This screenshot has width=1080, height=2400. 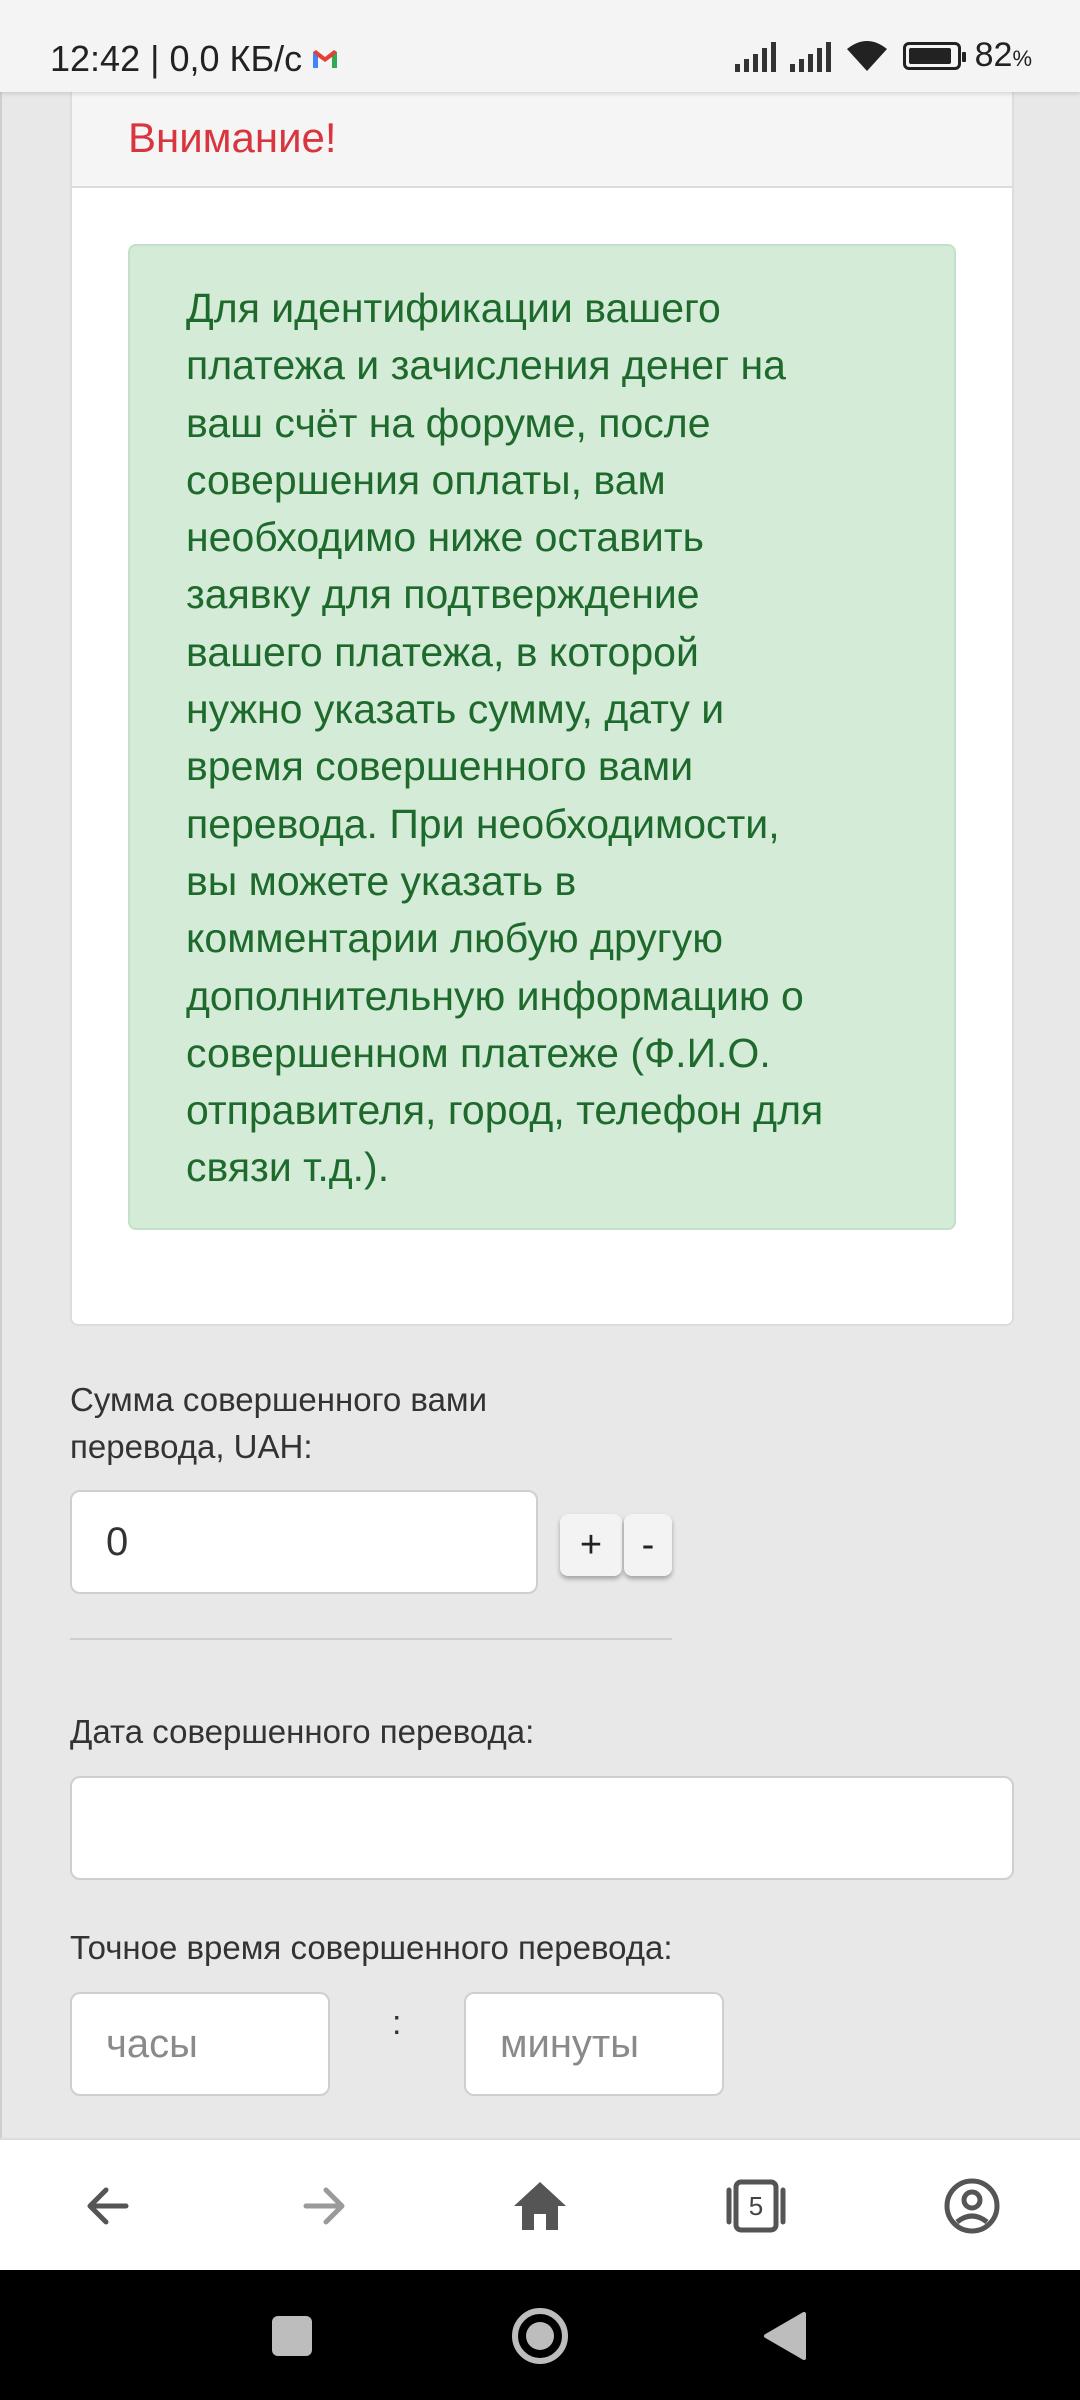 What do you see at coordinates (495, 995) in the screenshot?
I see `alert-line: дополнительную информацию о` at bounding box center [495, 995].